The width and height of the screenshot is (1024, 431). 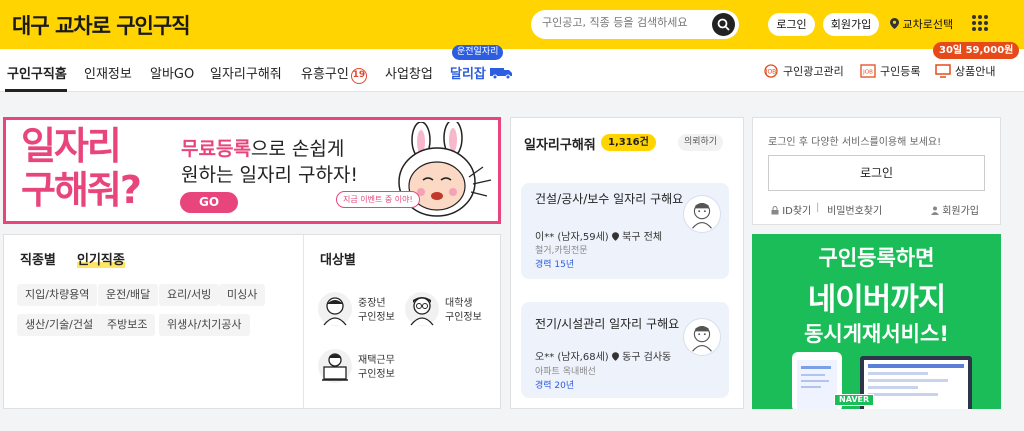 I want to click on region-label: 교차로선택, so click(x=928, y=24).